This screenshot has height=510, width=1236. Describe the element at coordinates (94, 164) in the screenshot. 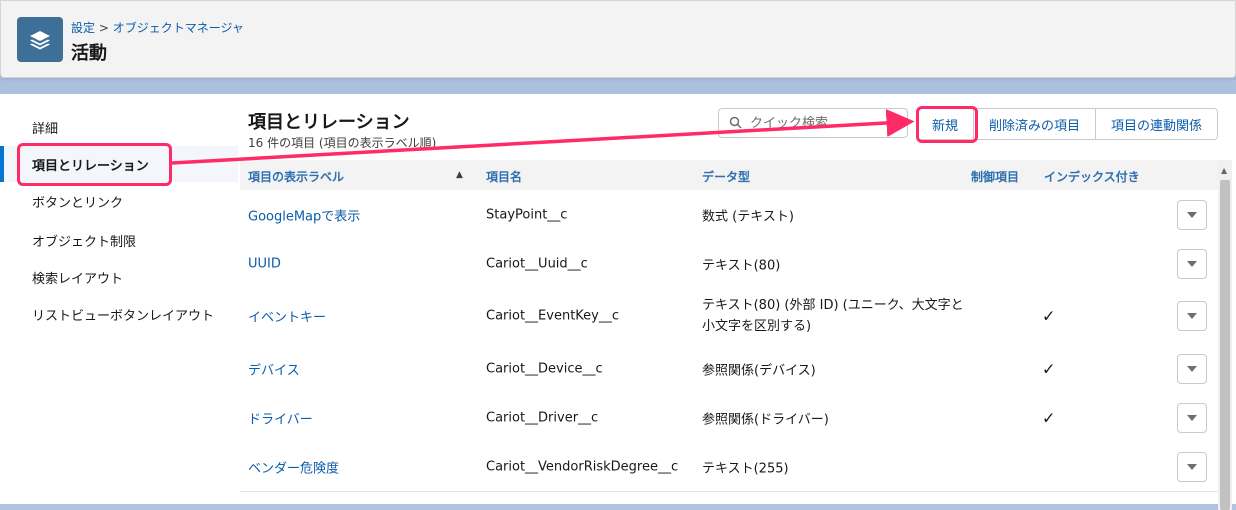

I see `highlight-box-sidebar` at that location.